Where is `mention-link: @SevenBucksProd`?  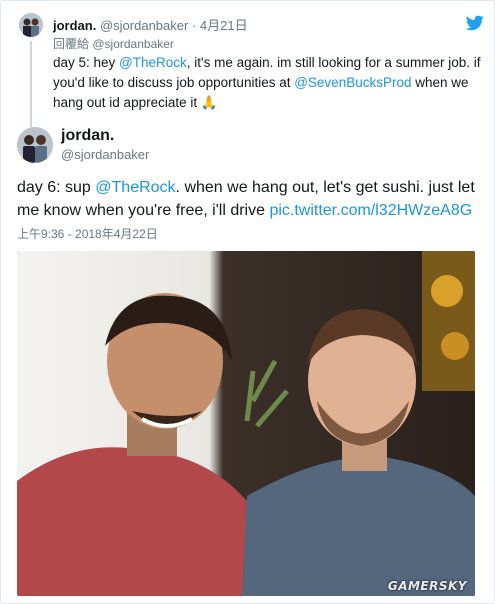 mention-link: @SevenBucksProd is located at coordinates (352, 82).